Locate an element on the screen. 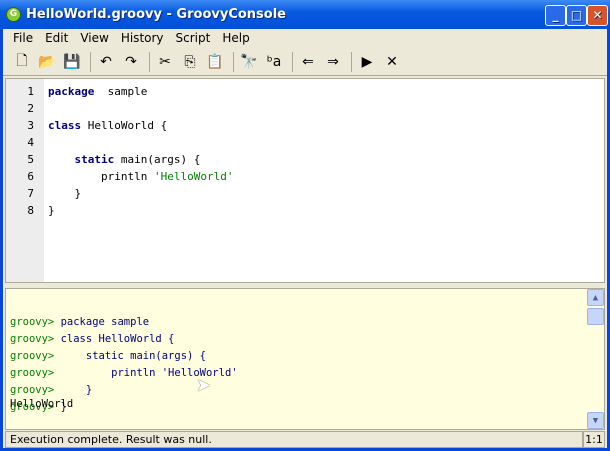 The height and width of the screenshot is (451, 610). line-number: 8 is located at coordinates (30, 210).